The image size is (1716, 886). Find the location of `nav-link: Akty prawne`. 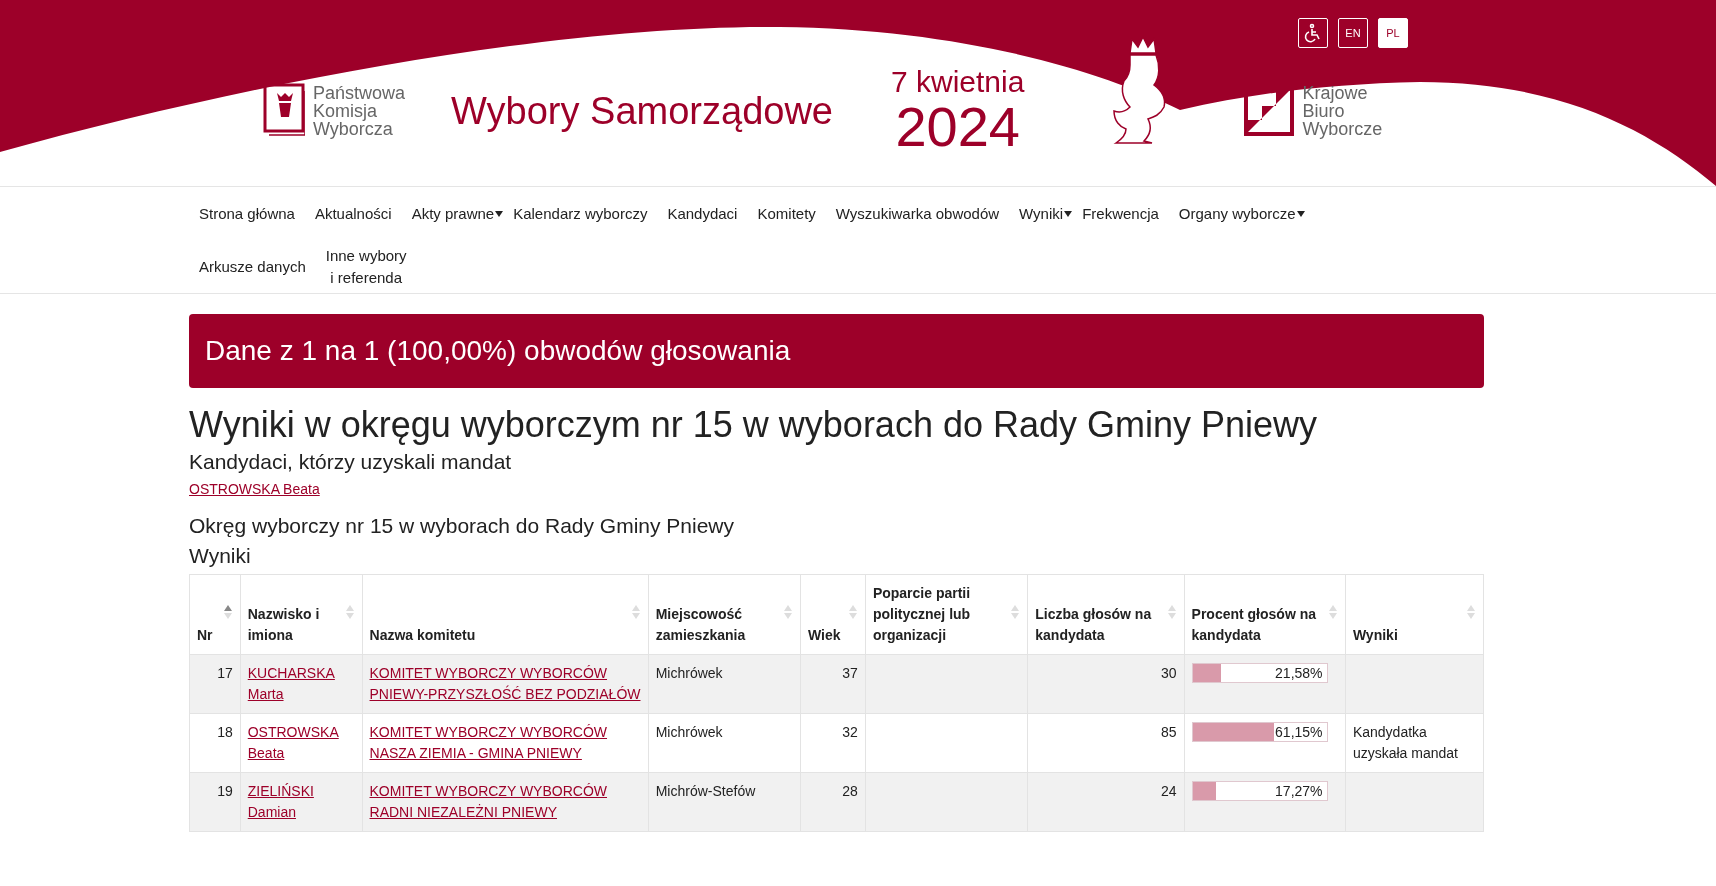

nav-link: Akty prawne is located at coordinates (452, 213).